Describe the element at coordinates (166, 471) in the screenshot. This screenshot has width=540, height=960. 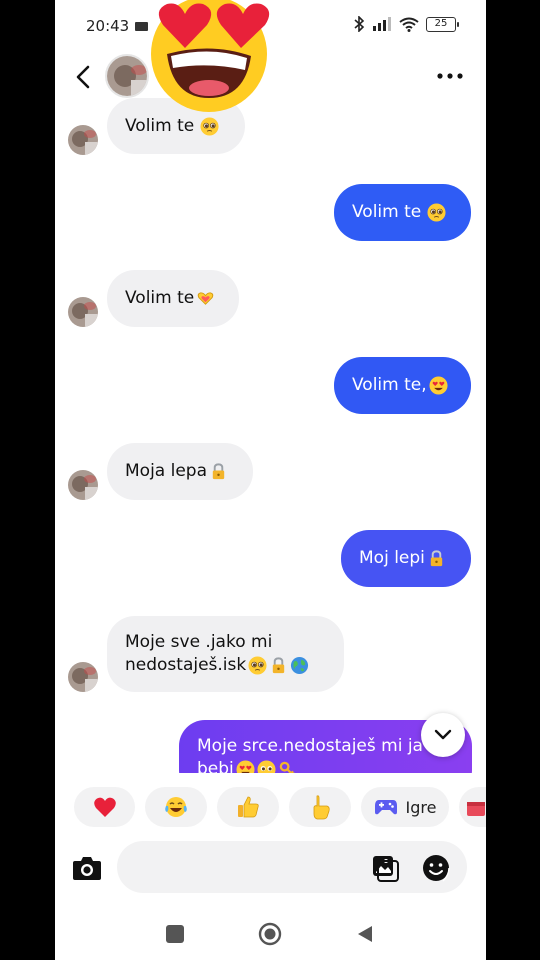
I see `message-text: Moja lepa` at that location.